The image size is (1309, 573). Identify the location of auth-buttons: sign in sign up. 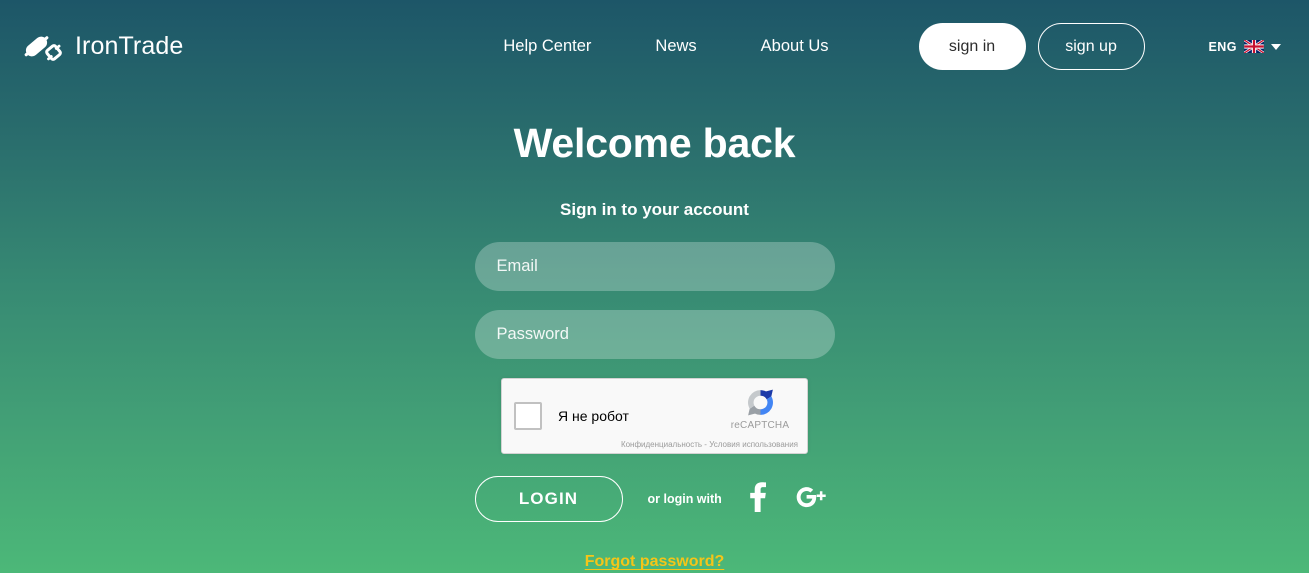
(1031, 46).